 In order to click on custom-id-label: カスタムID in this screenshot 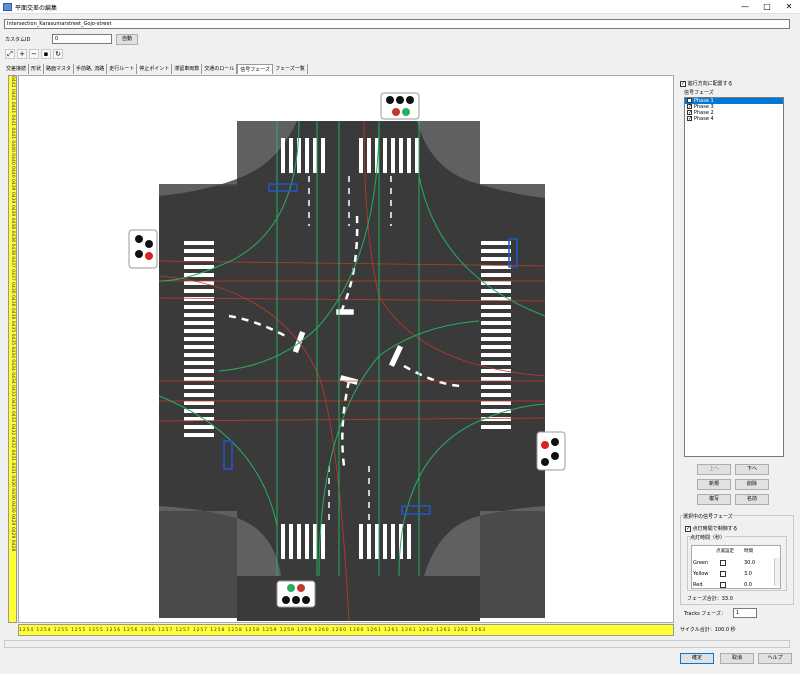, I will do `click(18, 40)`.